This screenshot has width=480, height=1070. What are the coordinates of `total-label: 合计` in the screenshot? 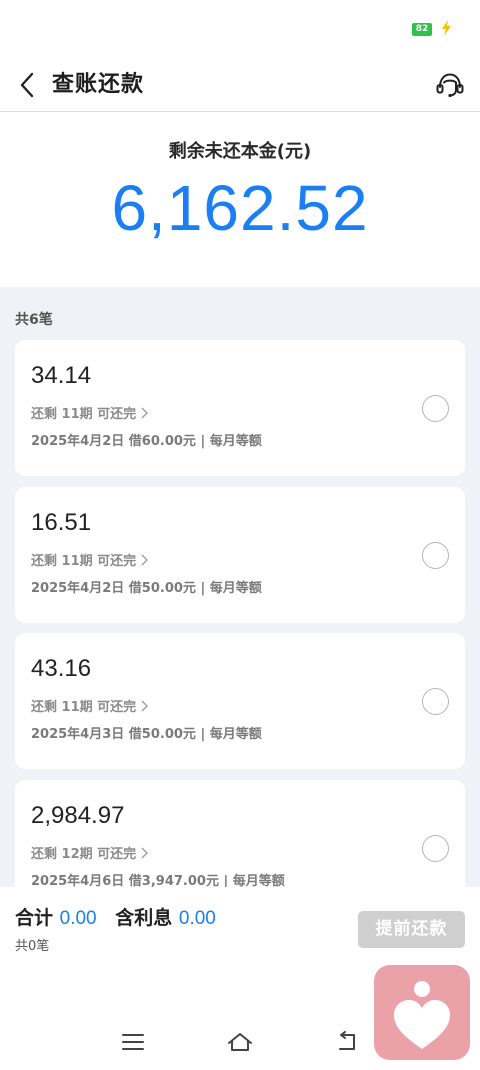 It's located at (34, 918).